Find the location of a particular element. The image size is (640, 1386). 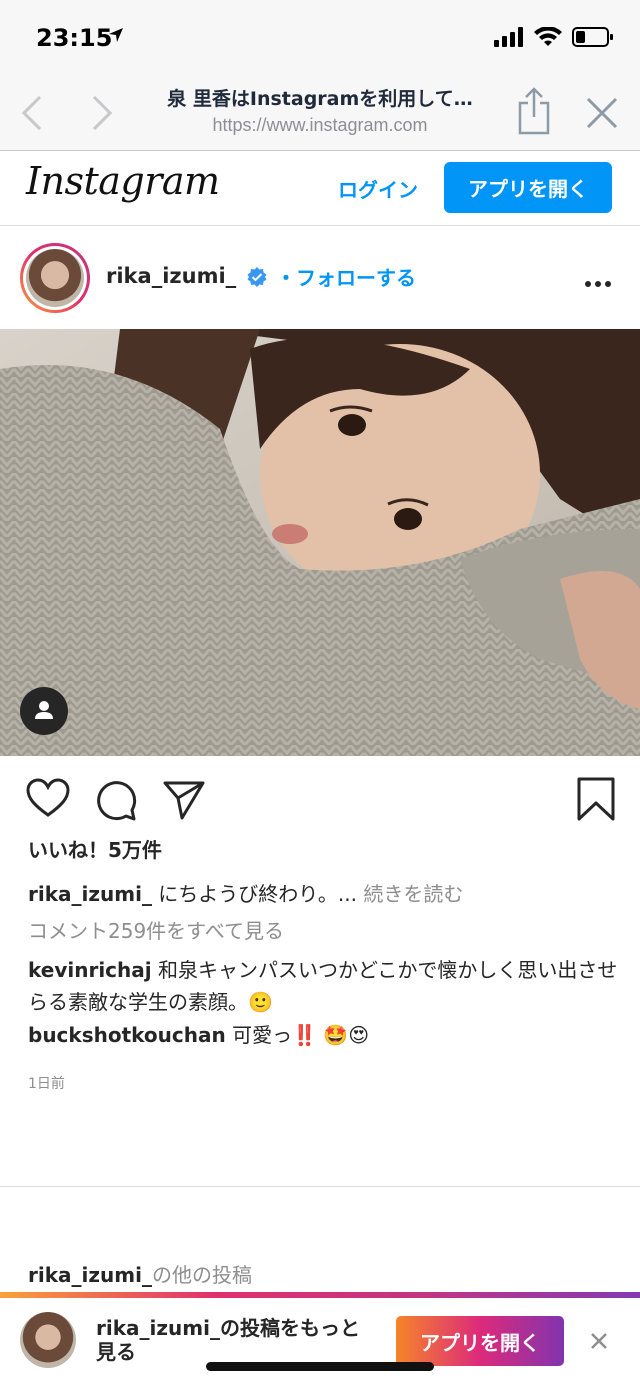

verified-badge-icon is located at coordinates (257, 279).